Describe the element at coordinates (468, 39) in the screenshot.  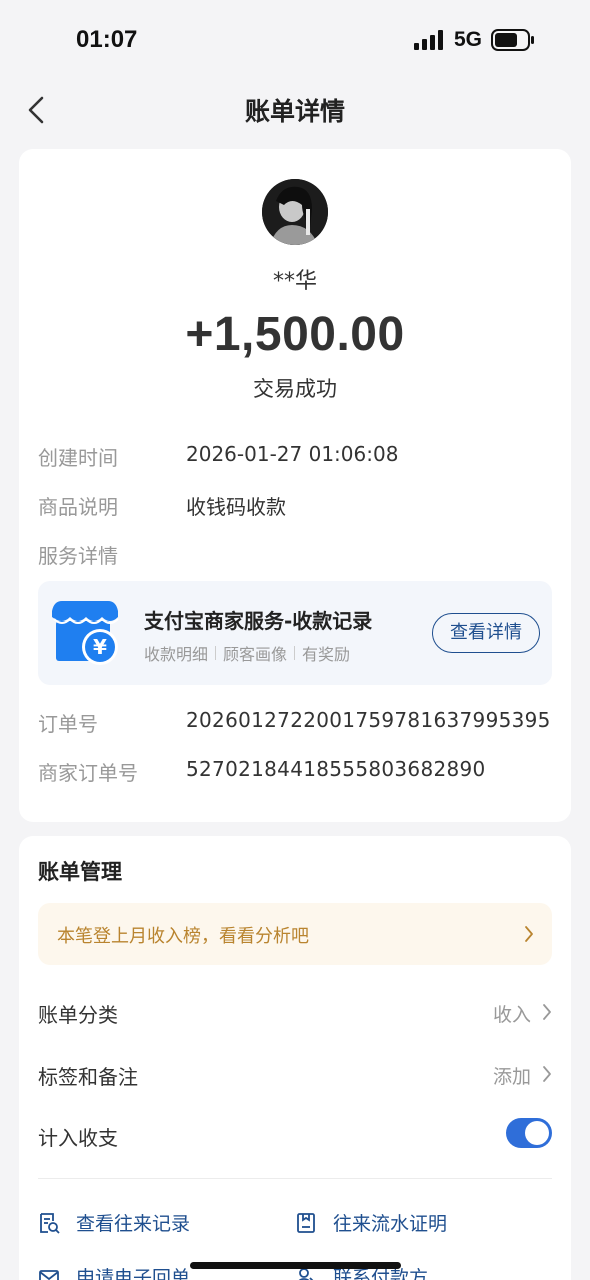
I see `network-type: 5G` at that location.